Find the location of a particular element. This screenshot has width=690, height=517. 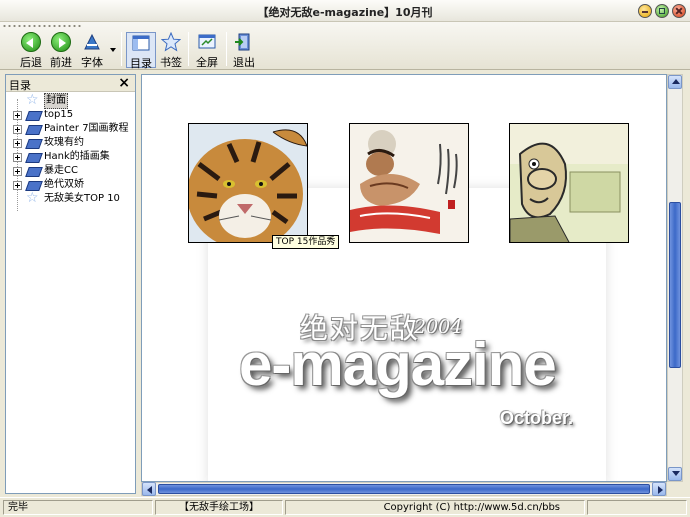

tree-item-beauty-top10: ☆ 无敌美女TOP 10 is located at coordinates (68, 198).